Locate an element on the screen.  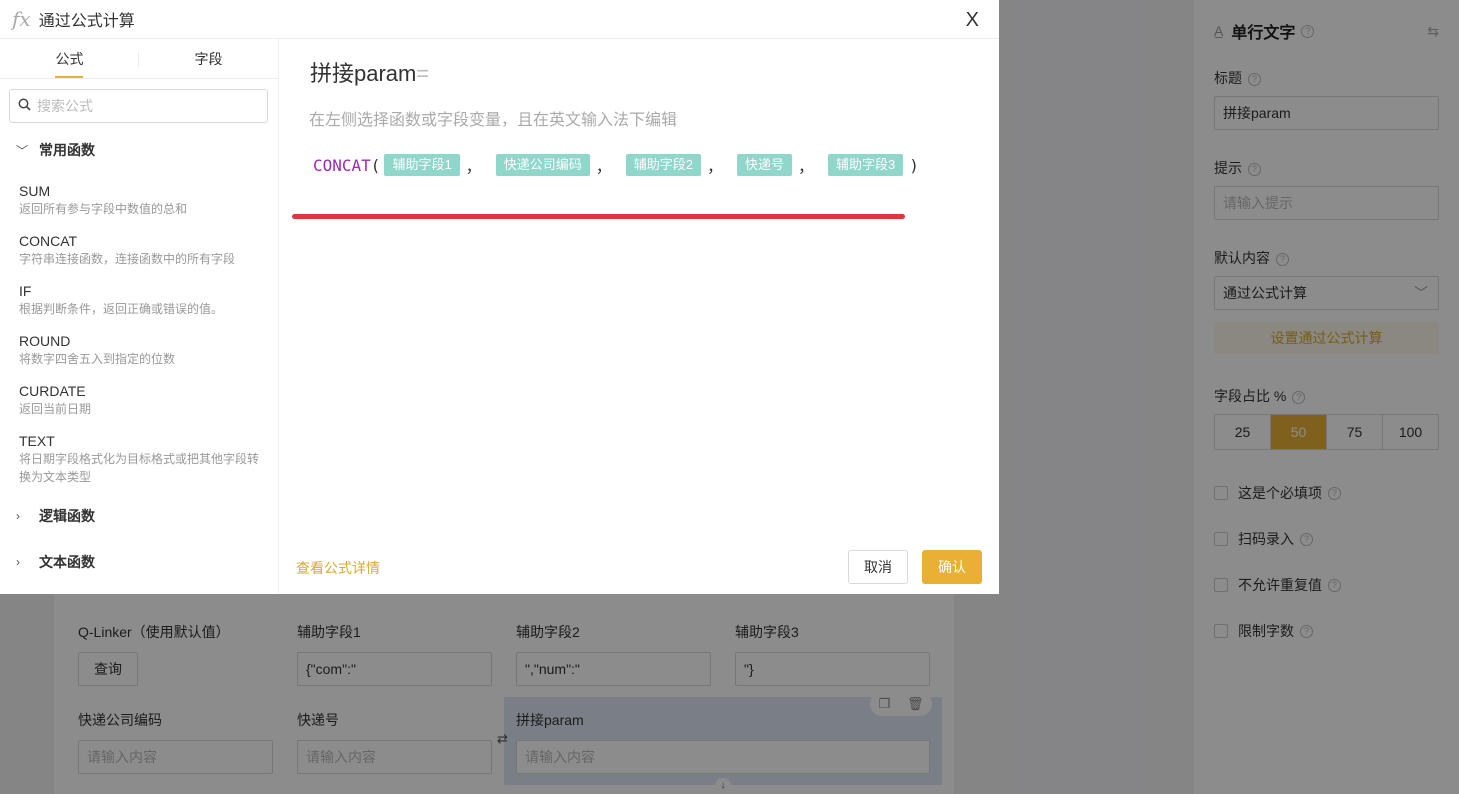
editor-hint: 在左侧选择函数或字段变量，且在英文输入法下编辑 is located at coordinates (493, 120).